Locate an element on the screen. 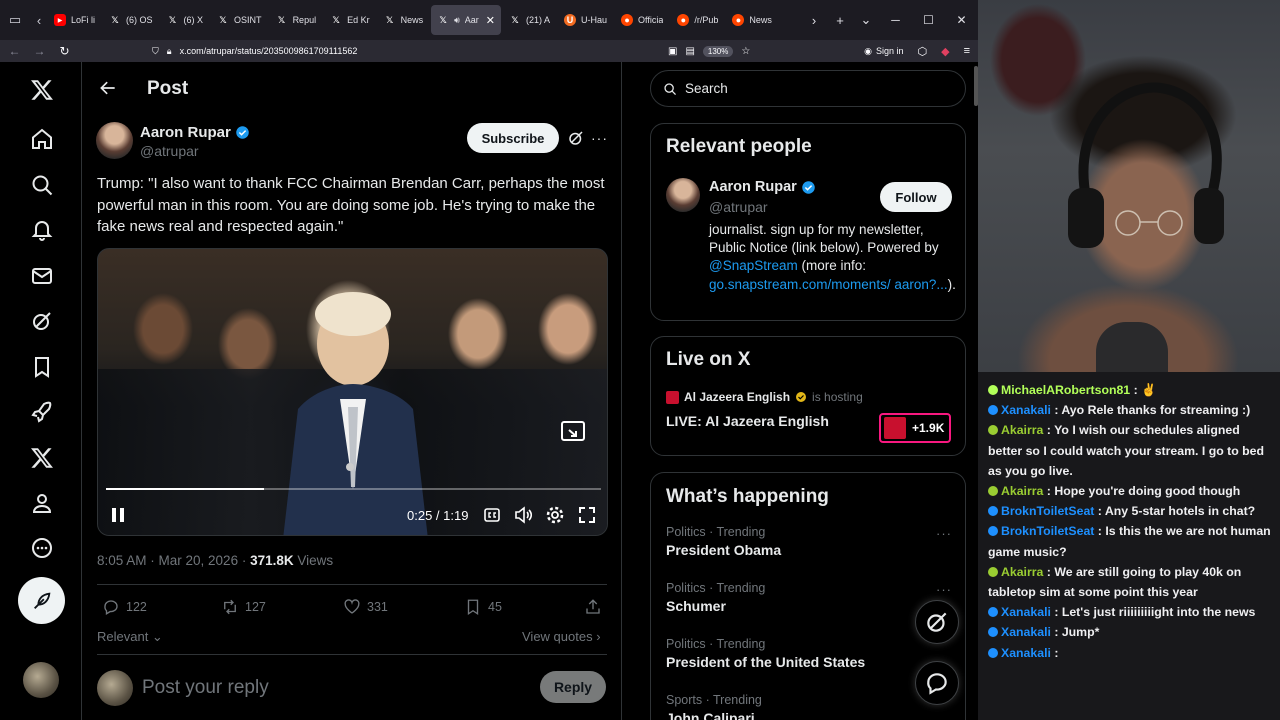  browser-tab: U U-Hau is located at coordinates (585, 20).